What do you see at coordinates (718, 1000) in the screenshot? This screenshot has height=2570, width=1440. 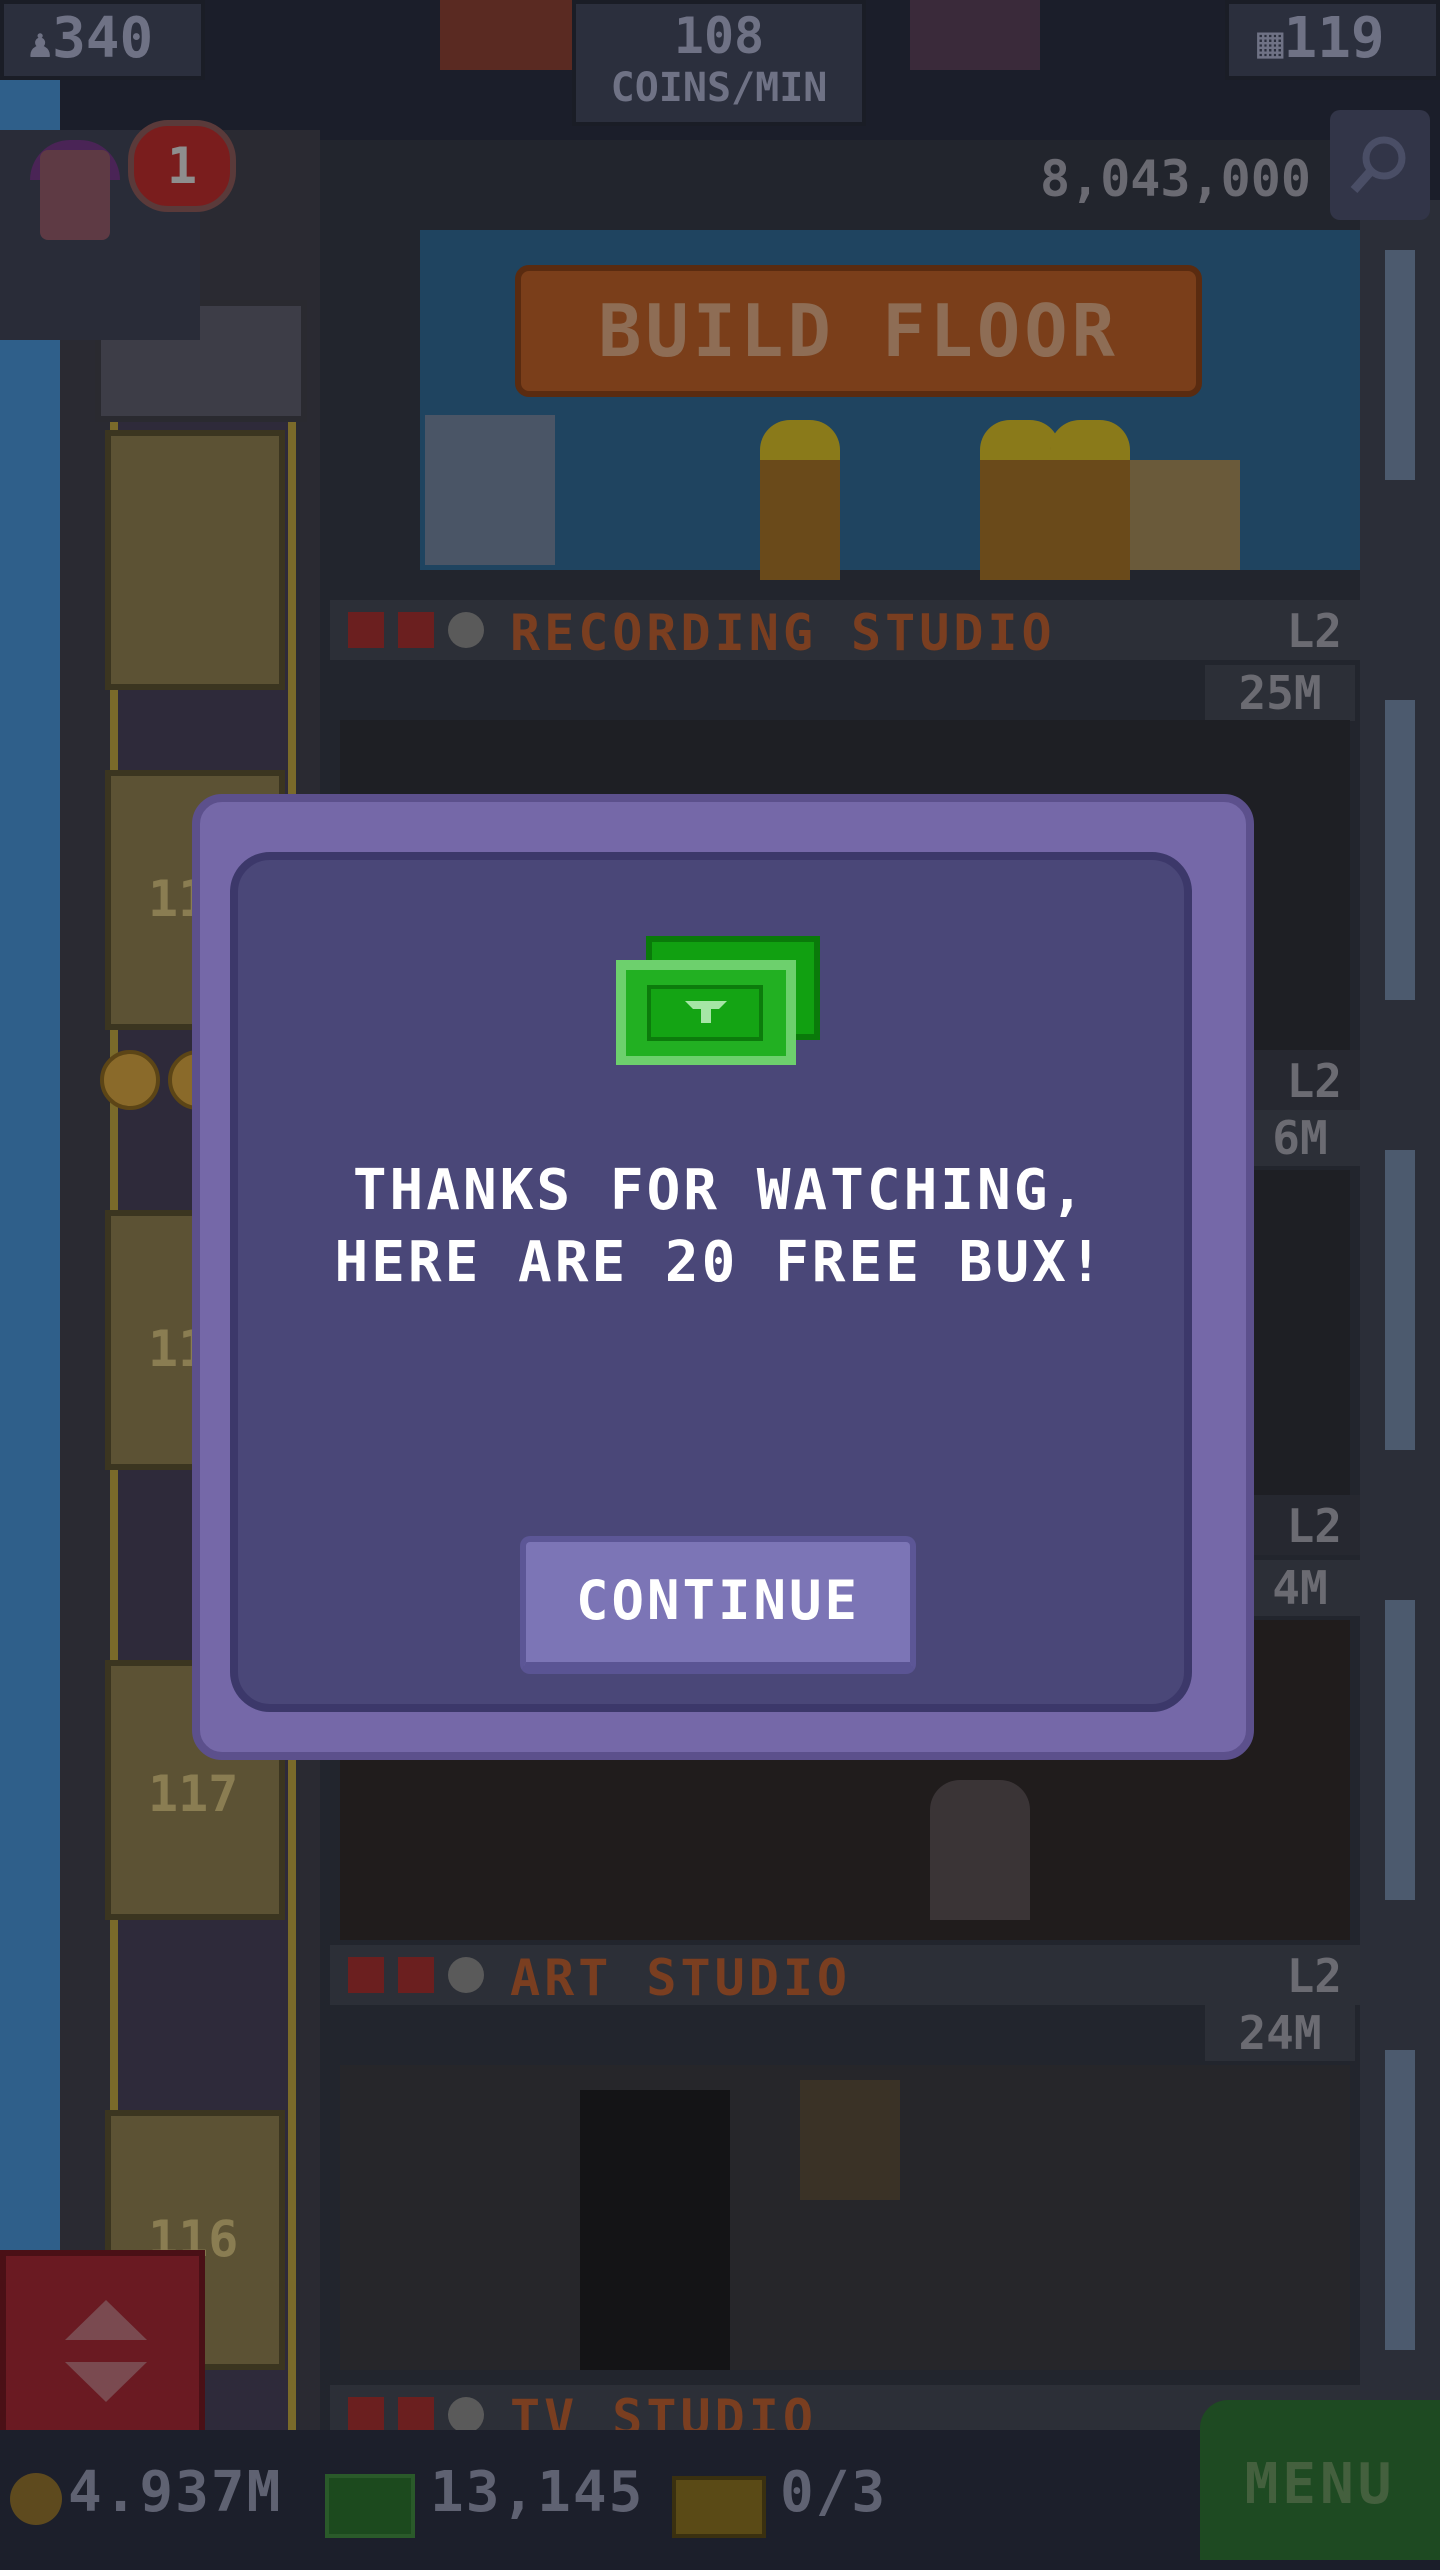 I see `bux-reward-icon` at bounding box center [718, 1000].